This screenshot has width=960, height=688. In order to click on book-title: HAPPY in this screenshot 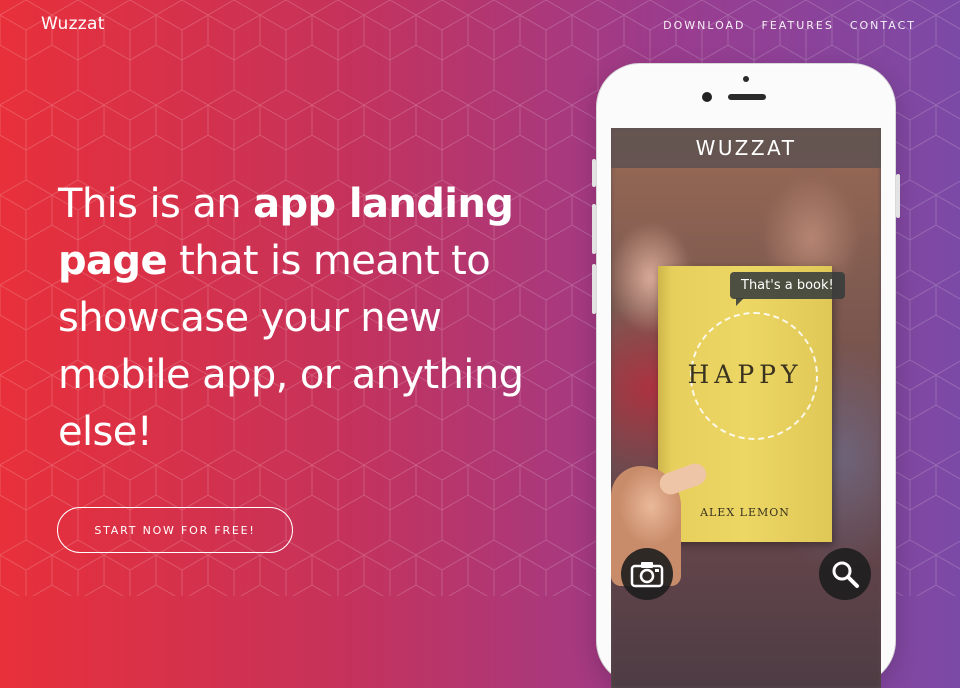, I will do `click(745, 374)`.